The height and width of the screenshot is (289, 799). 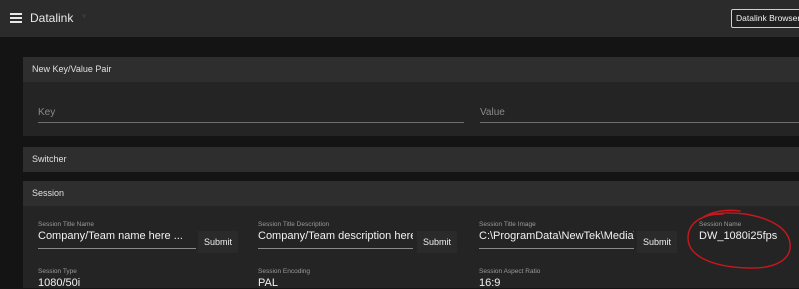 What do you see at coordinates (218, 242) in the screenshot?
I see `submit-title-name-button: Submit` at bounding box center [218, 242].